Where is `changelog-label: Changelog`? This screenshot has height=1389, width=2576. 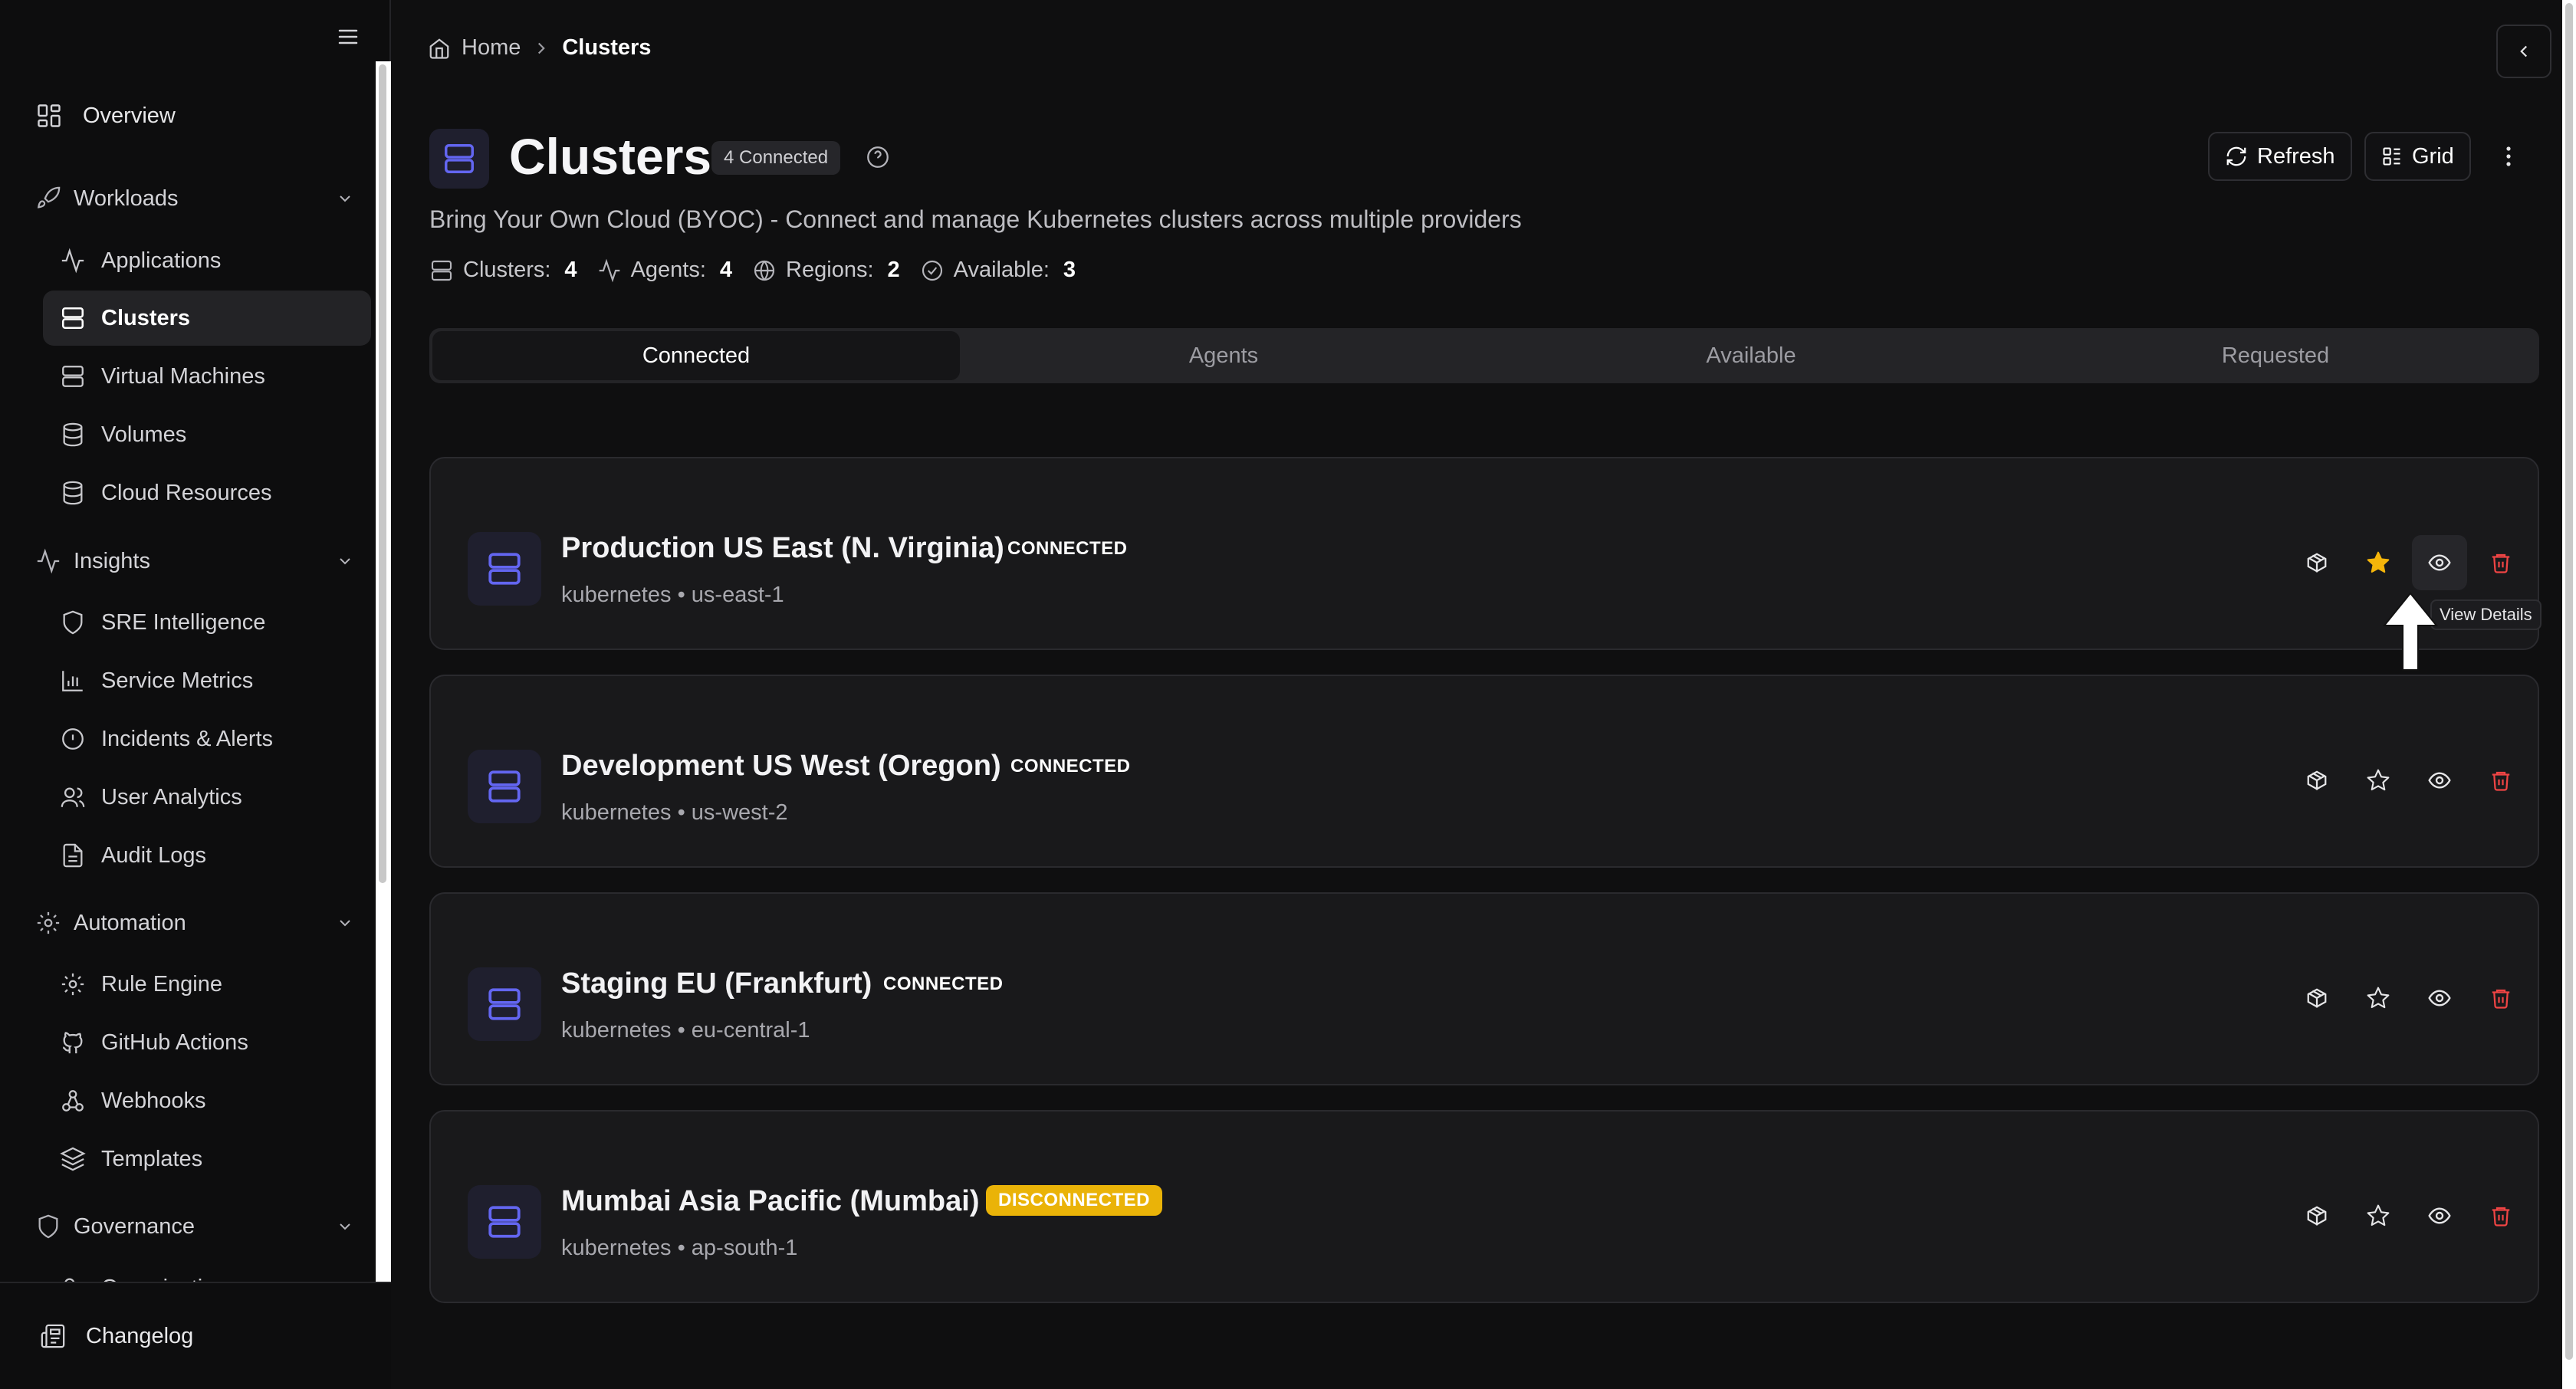 changelog-label: Changelog is located at coordinates (140, 1335).